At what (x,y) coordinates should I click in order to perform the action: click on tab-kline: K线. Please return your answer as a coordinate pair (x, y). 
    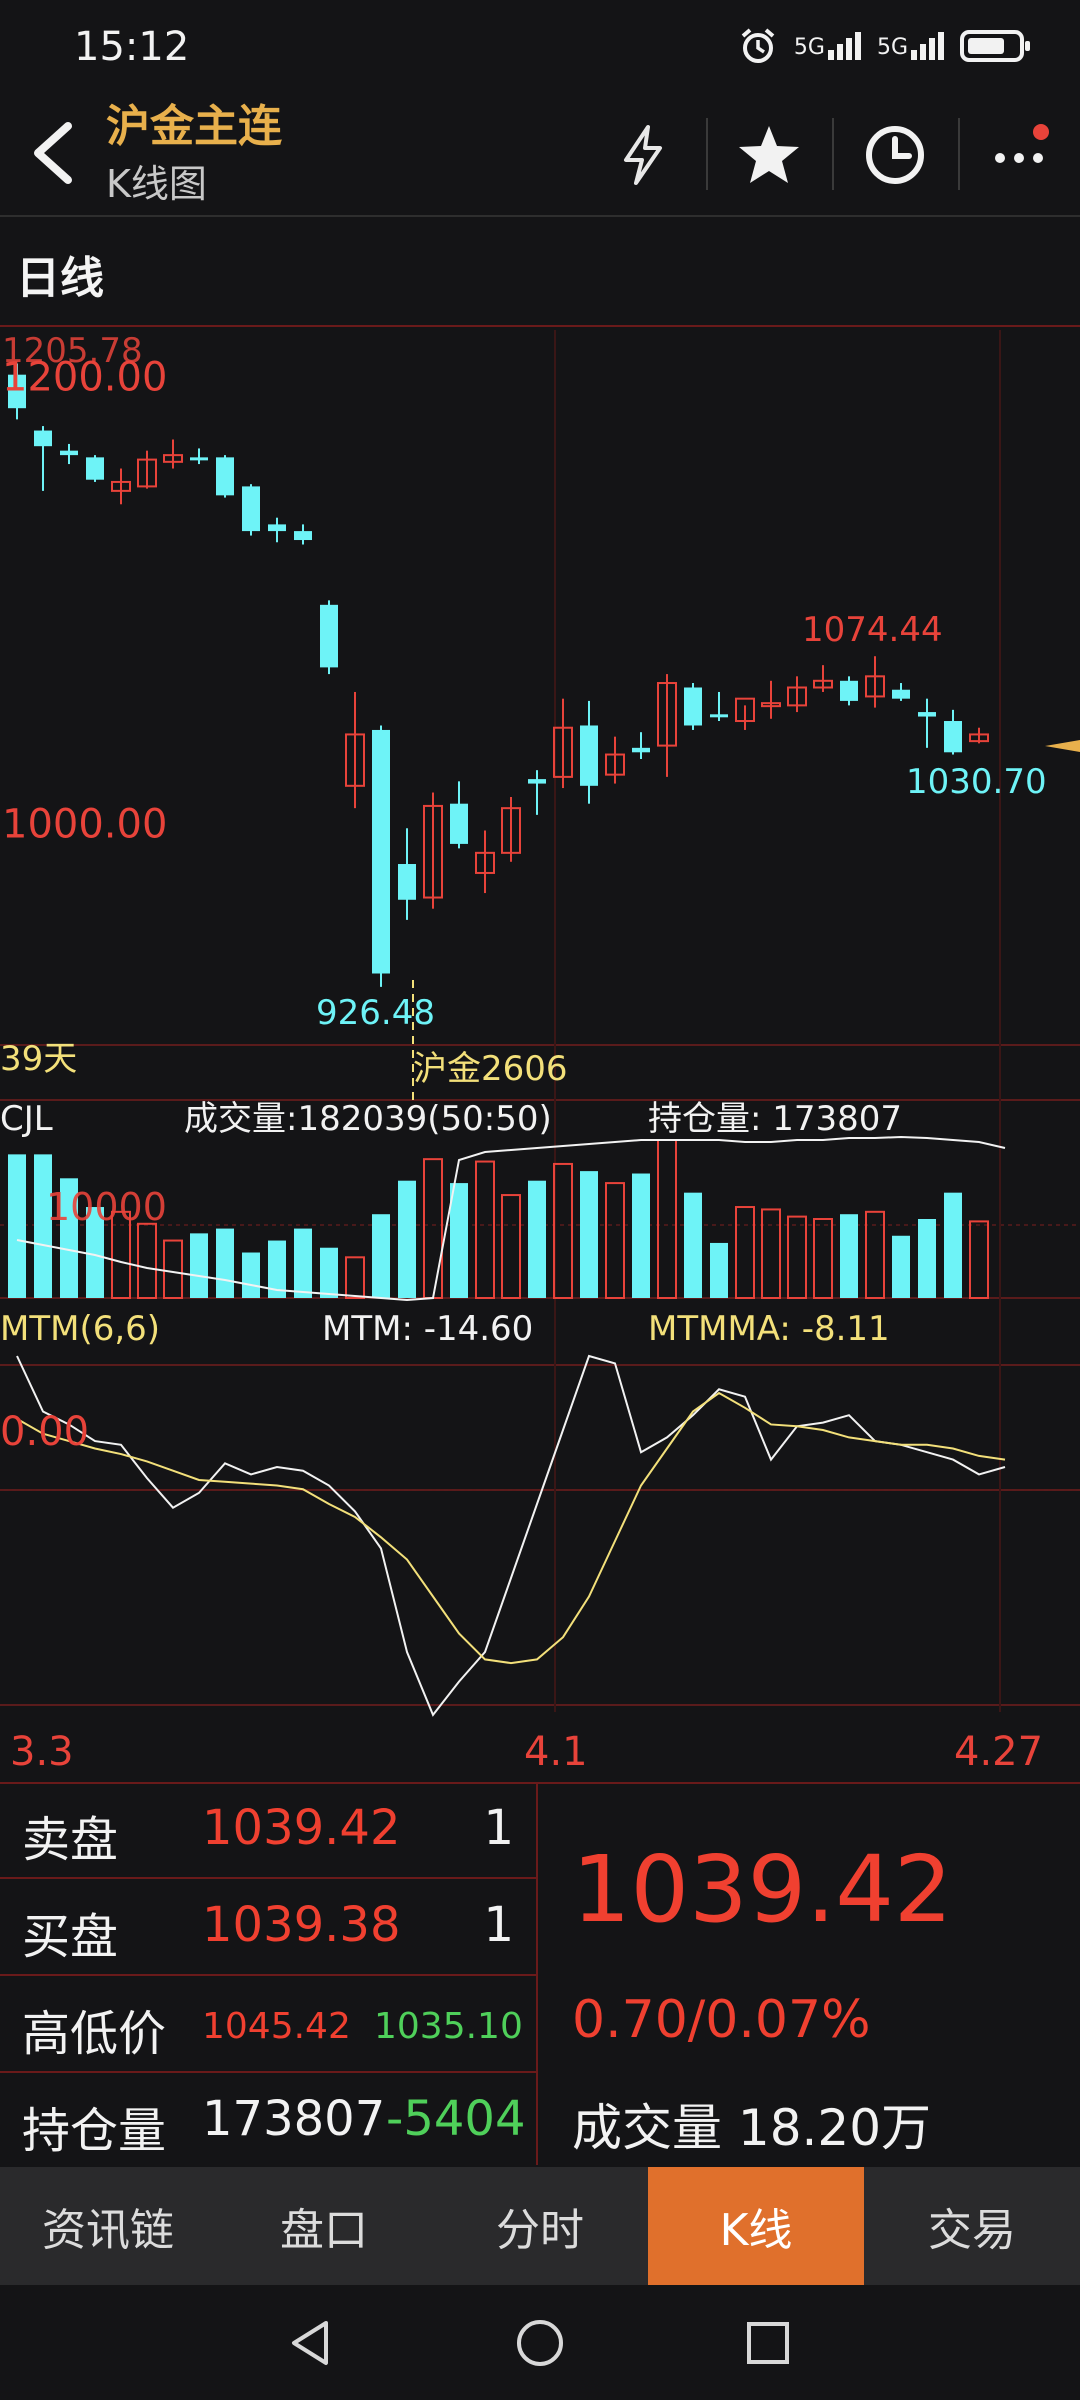
    Looking at the image, I should click on (756, 2226).